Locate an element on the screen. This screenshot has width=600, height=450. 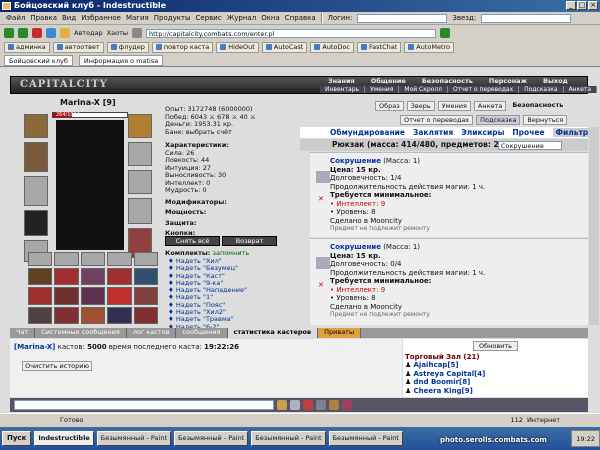
menu-item: Избранное is located at coordinates (101, 18).